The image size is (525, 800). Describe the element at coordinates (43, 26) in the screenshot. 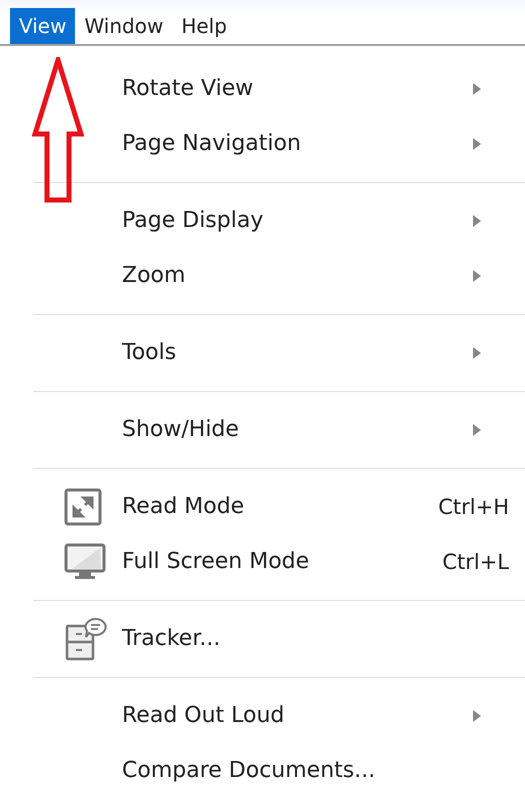

I see `menu-title: View` at that location.